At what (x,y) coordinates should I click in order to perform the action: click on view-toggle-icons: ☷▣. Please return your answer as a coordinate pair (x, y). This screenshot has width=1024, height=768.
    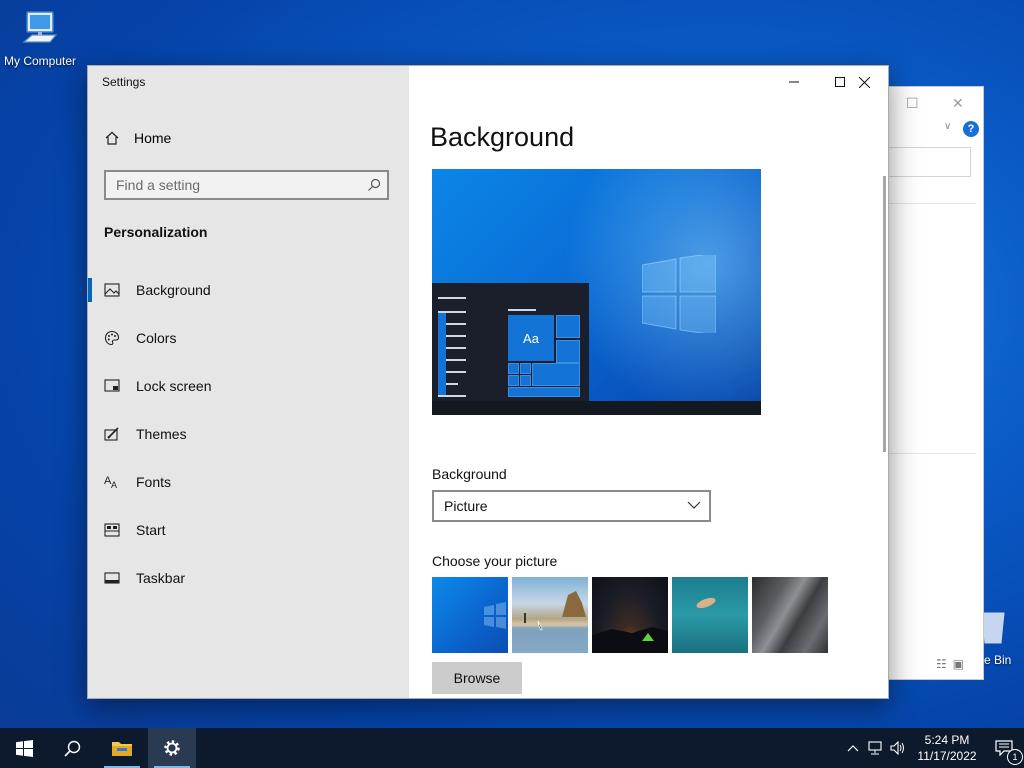
    Looking at the image, I should click on (953, 664).